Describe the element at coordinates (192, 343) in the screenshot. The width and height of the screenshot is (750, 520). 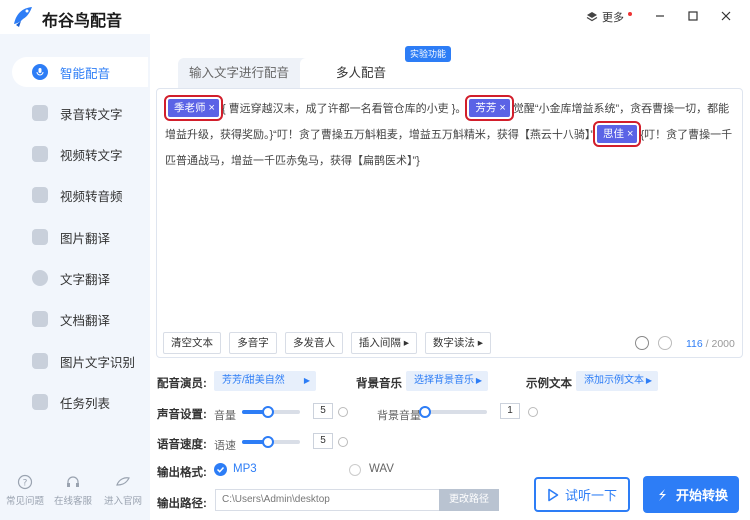
I see `clear-text-button: 清空文本` at that location.